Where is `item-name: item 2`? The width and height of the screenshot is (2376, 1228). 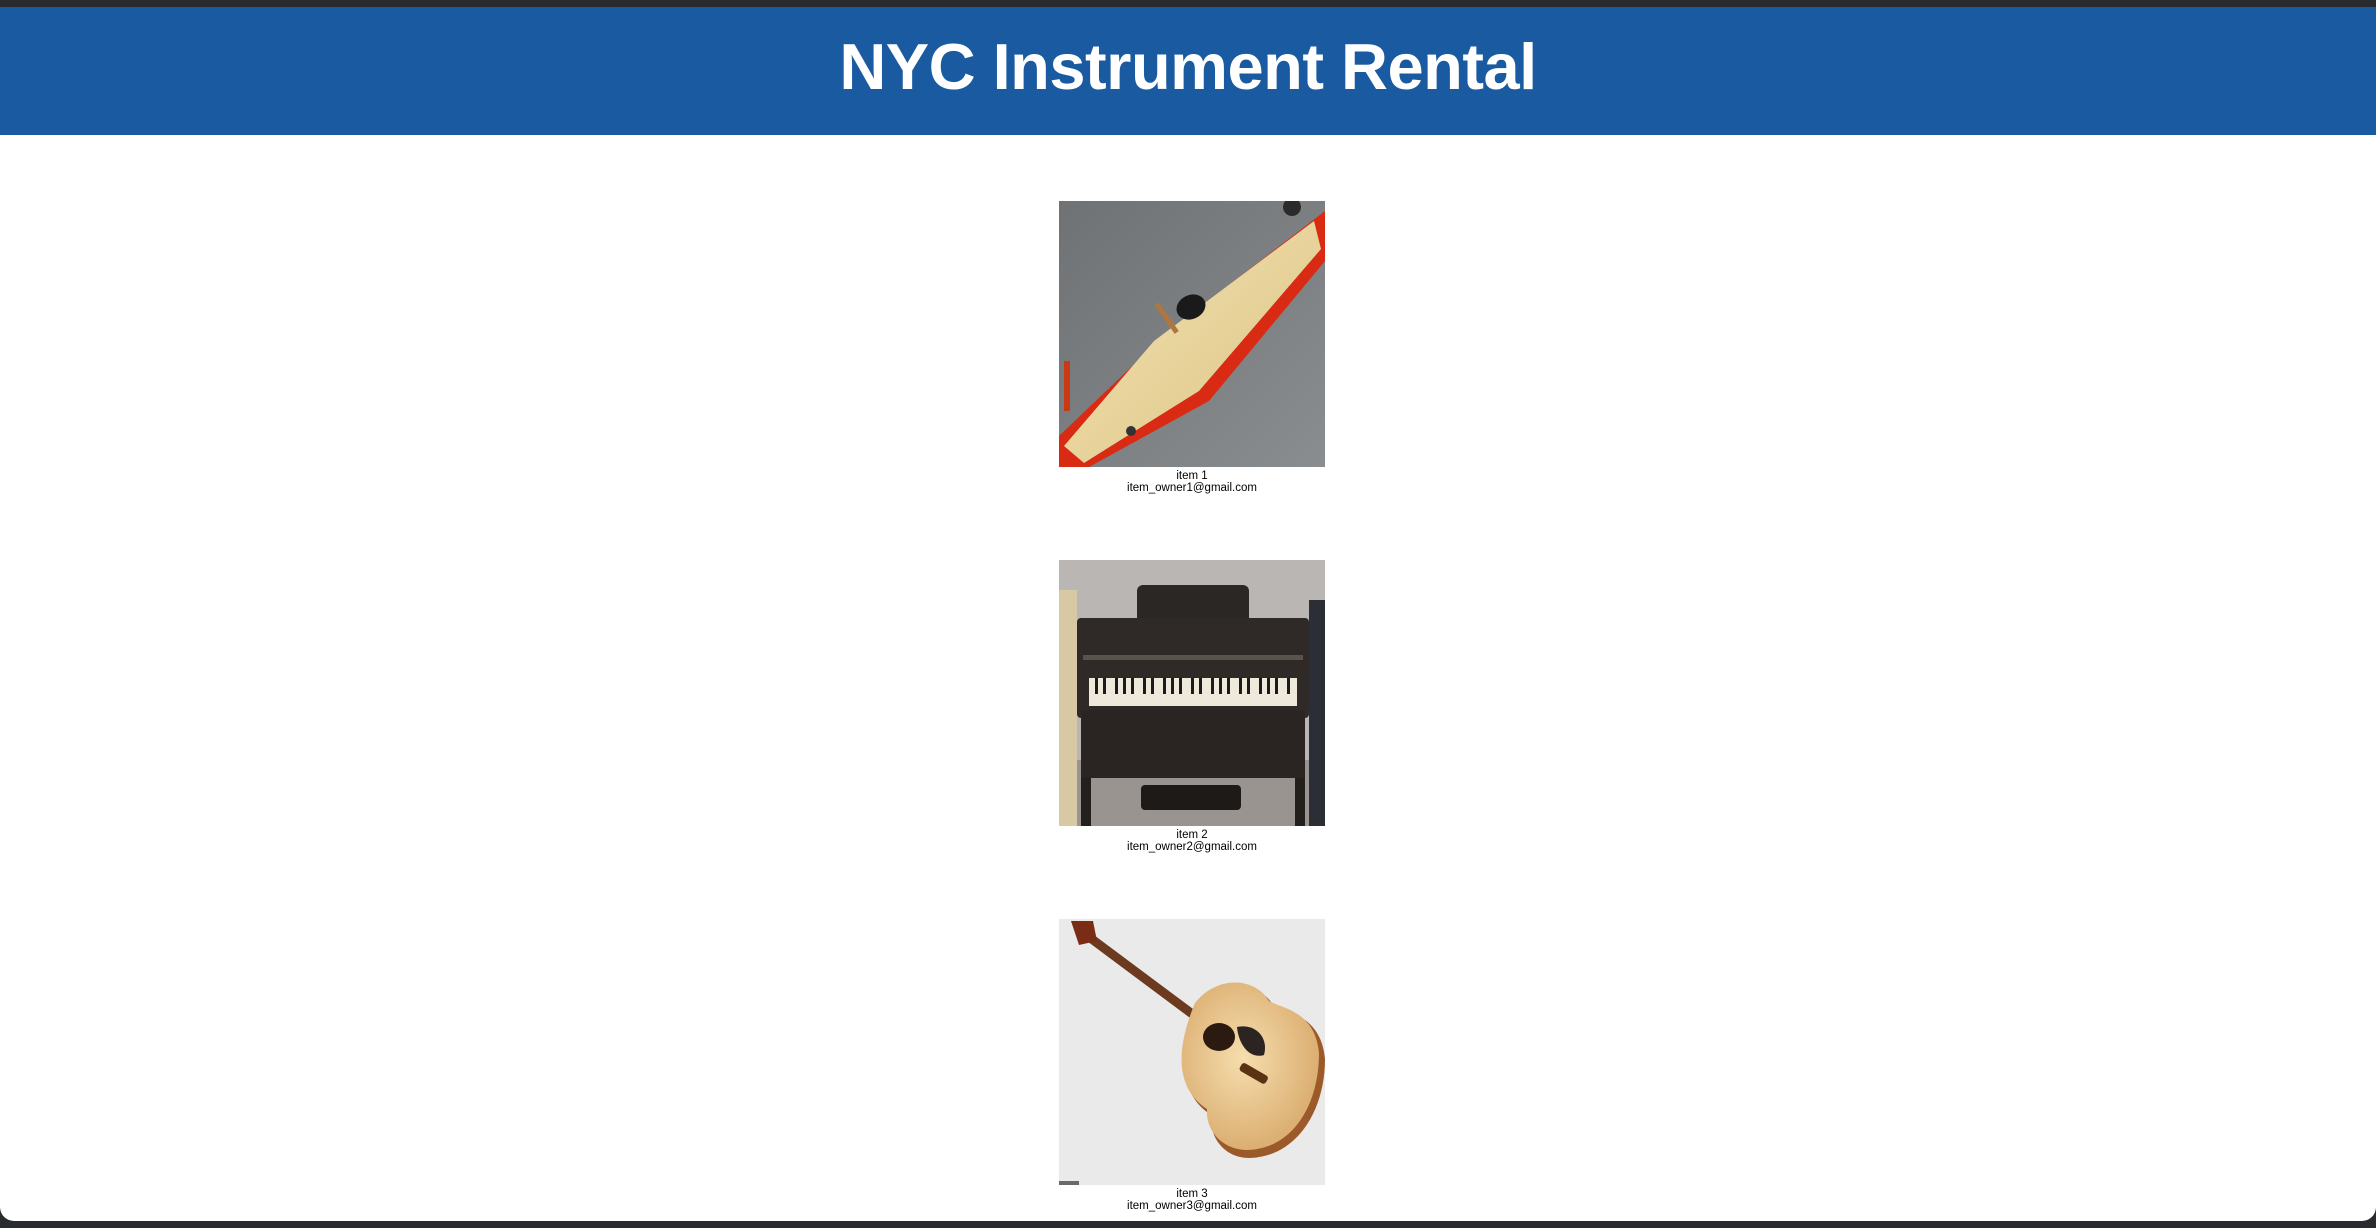 item-name: item 2 is located at coordinates (1192, 835).